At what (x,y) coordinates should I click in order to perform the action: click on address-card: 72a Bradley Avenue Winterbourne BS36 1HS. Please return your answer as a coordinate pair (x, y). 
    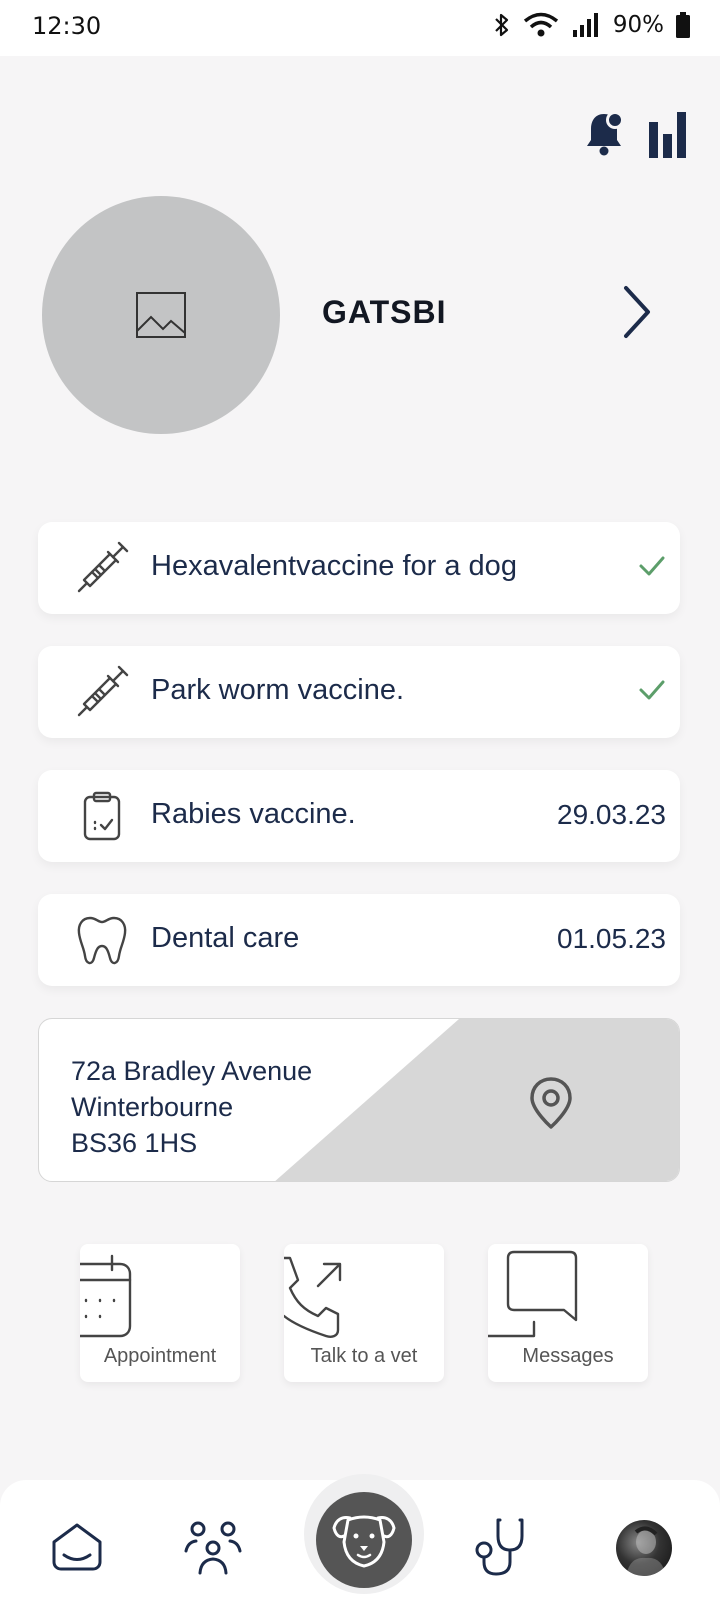
    Looking at the image, I should click on (359, 1100).